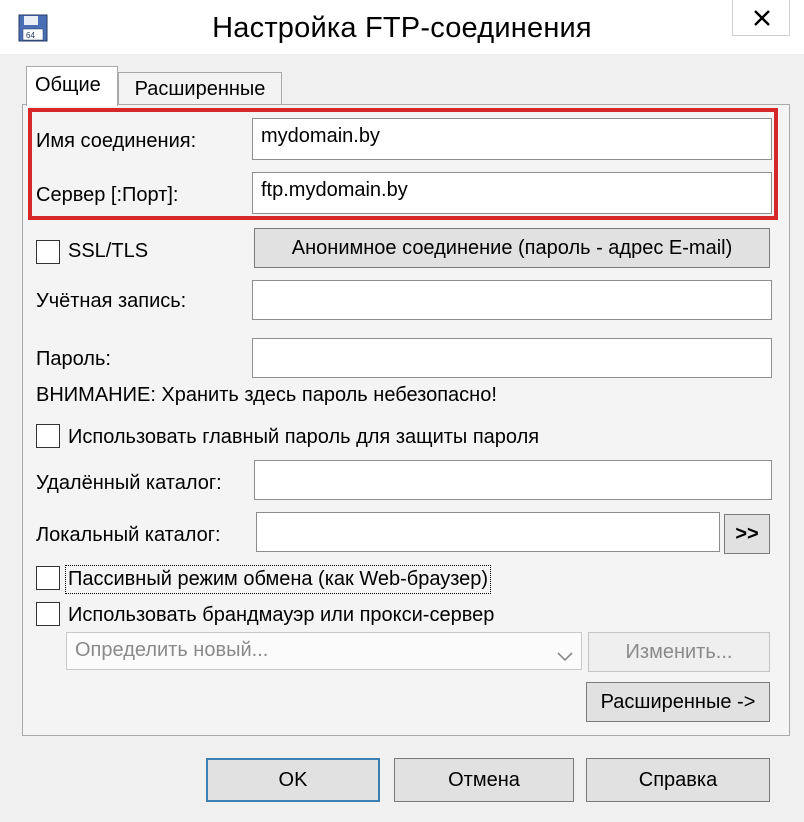 This screenshot has width=804, height=822. I want to click on highlight-box, so click(403, 164).